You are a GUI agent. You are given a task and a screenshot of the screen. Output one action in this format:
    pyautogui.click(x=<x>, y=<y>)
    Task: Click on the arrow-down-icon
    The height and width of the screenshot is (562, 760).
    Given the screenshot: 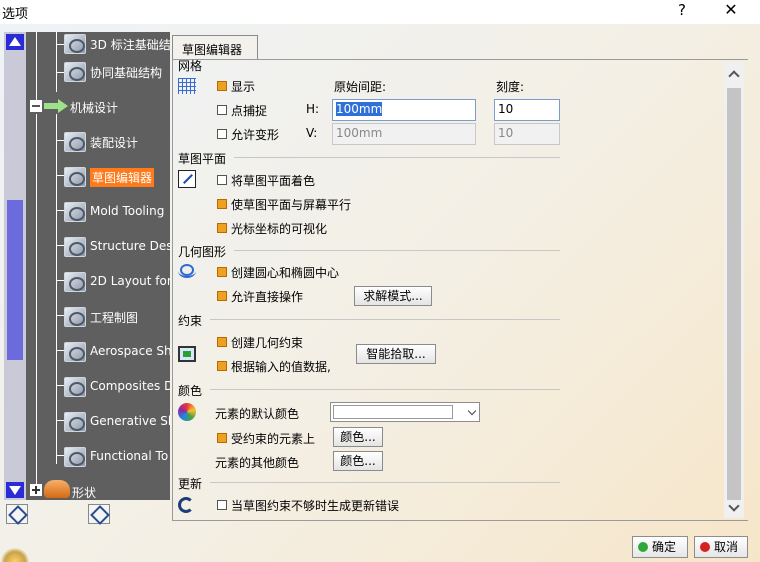 What is the action you would take?
    pyautogui.click(x=15, y=490)
    